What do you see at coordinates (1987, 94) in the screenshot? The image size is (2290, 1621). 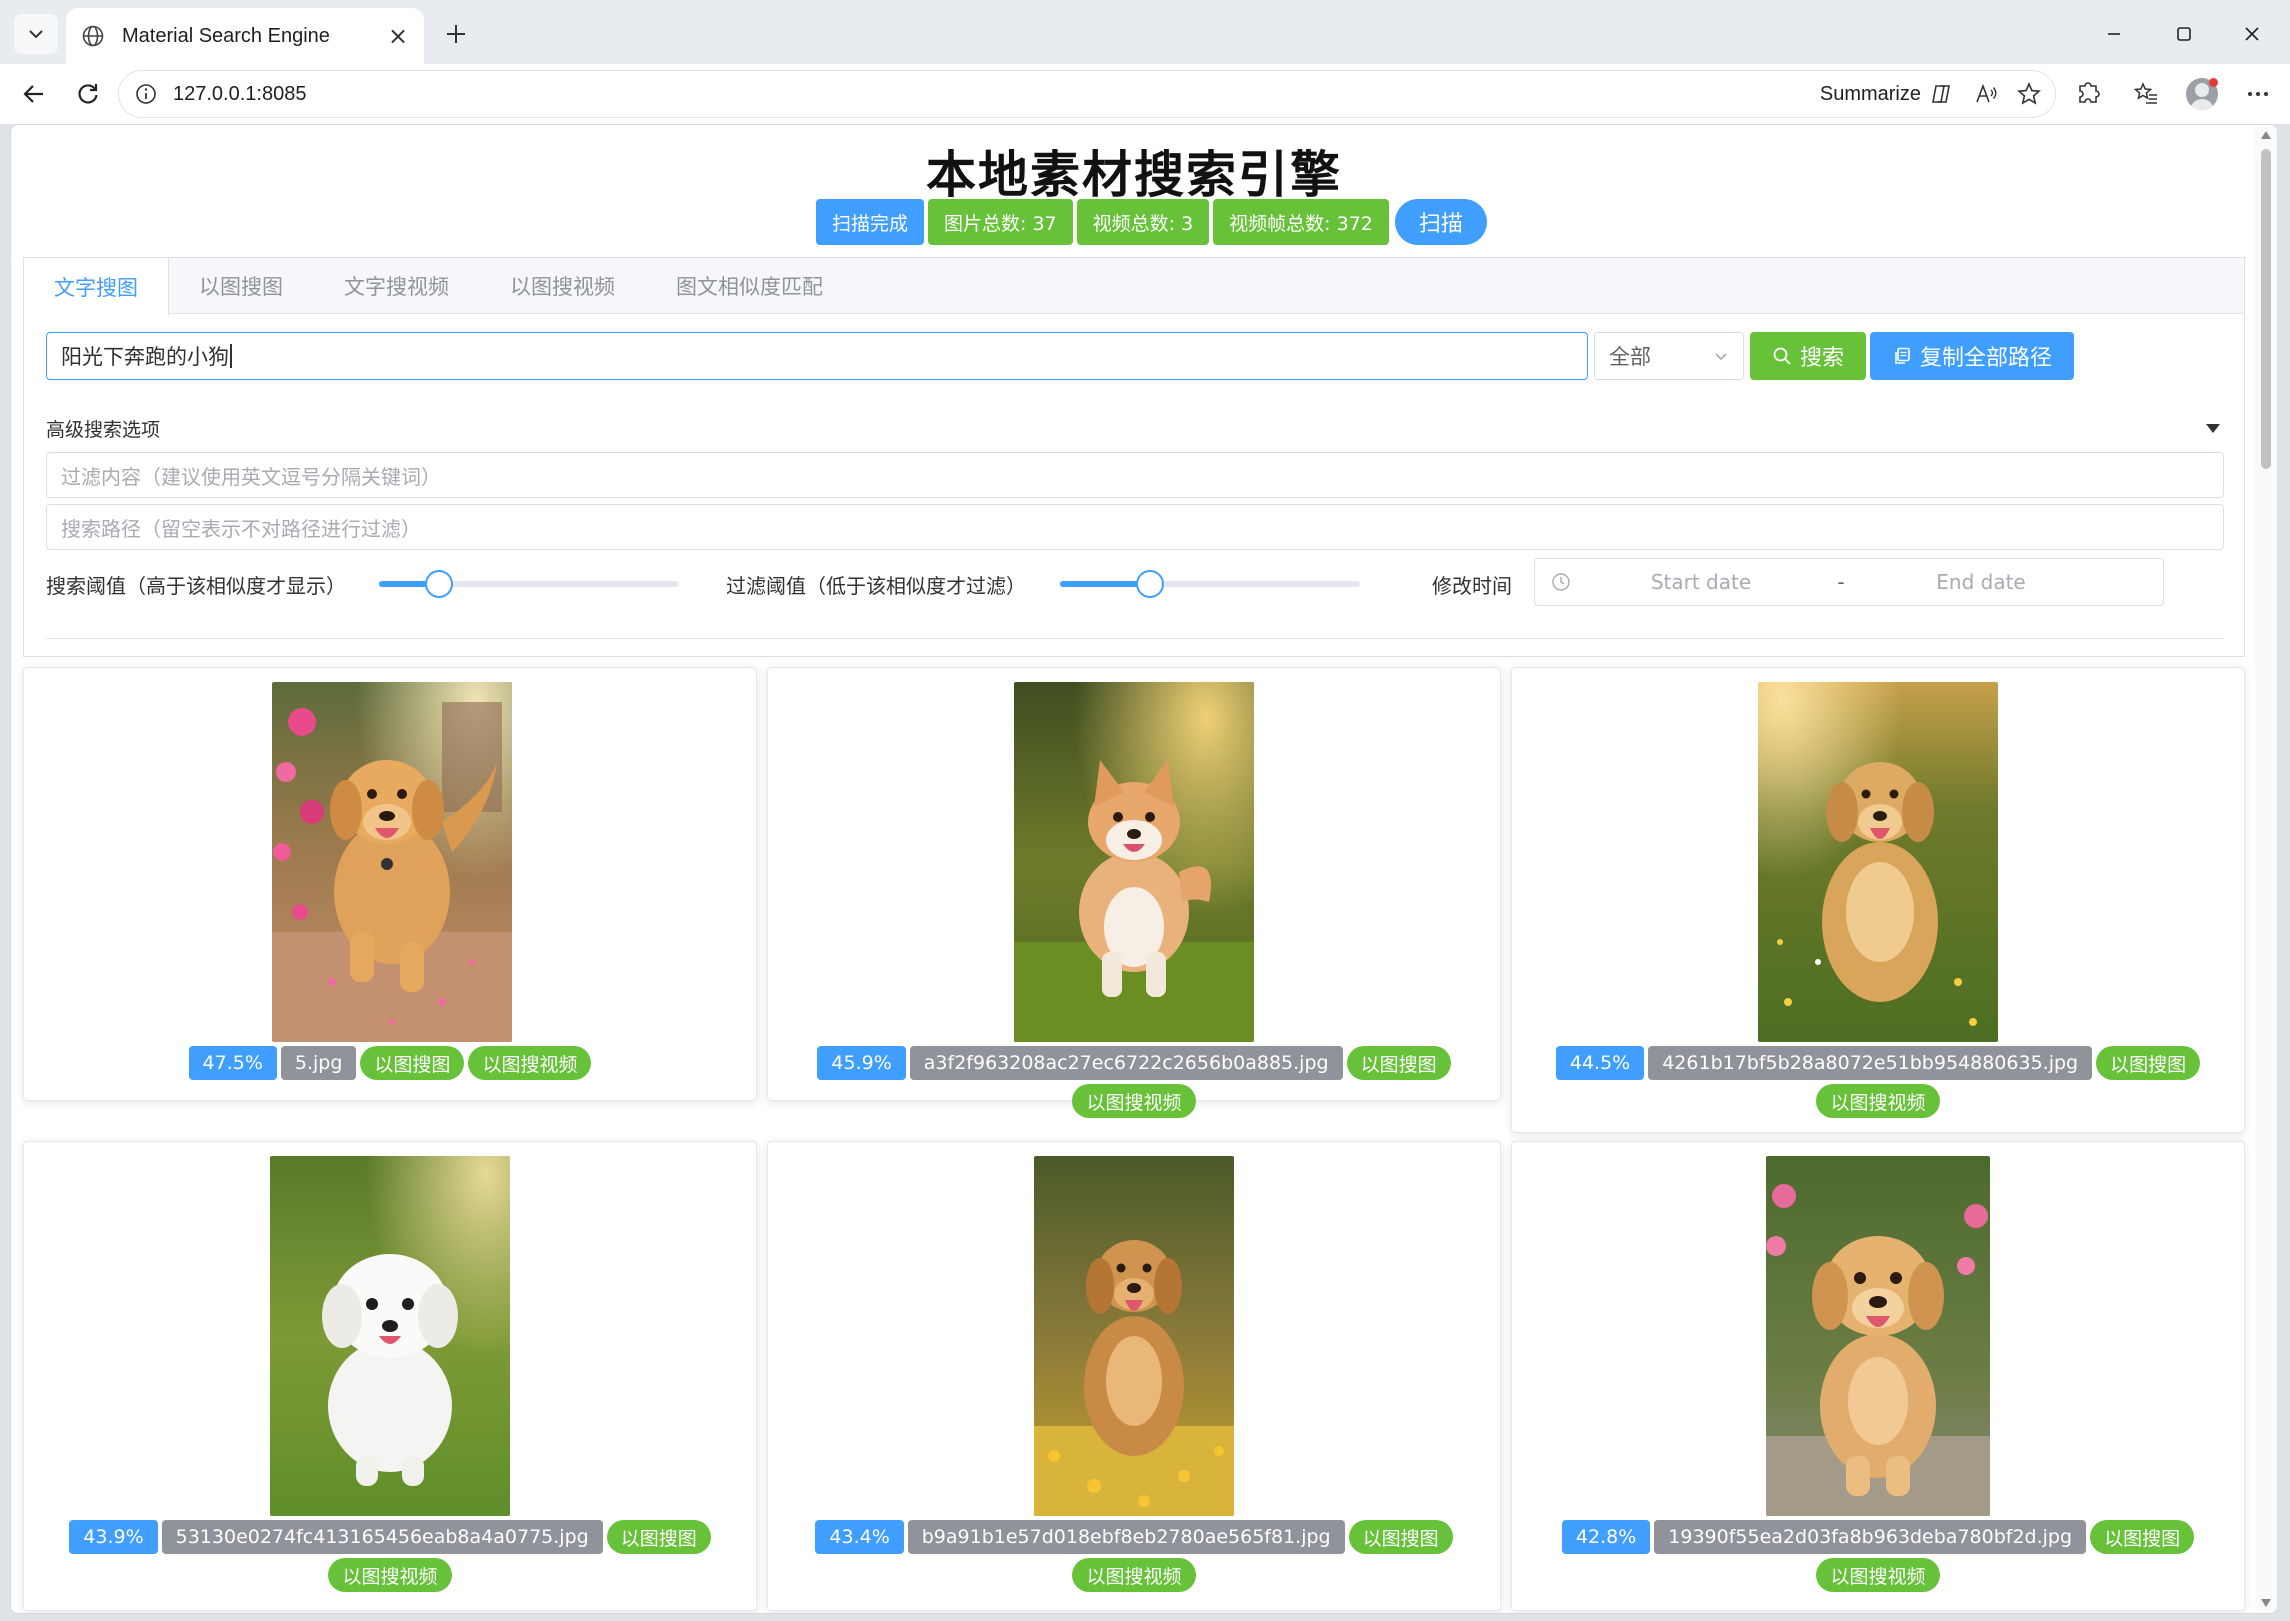 I see `read-aloud-icon` at bounding box center [1987, 94].